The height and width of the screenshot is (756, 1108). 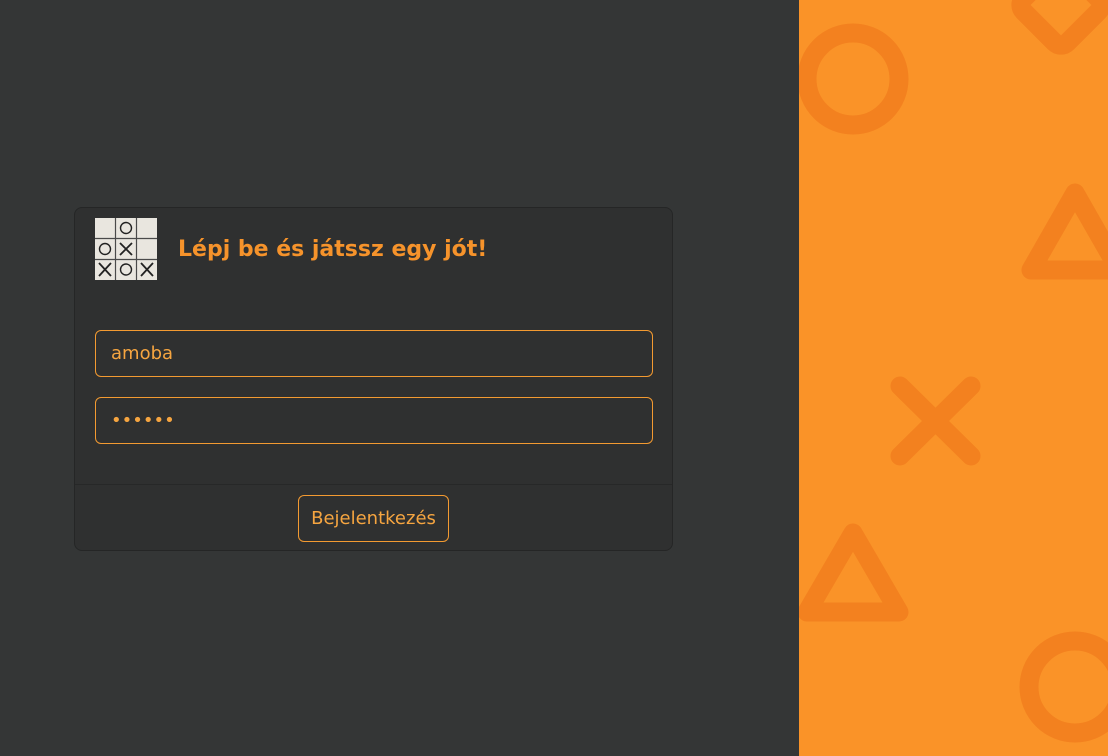 I want to click on username-input: amoba, so click(x=374, y=353).